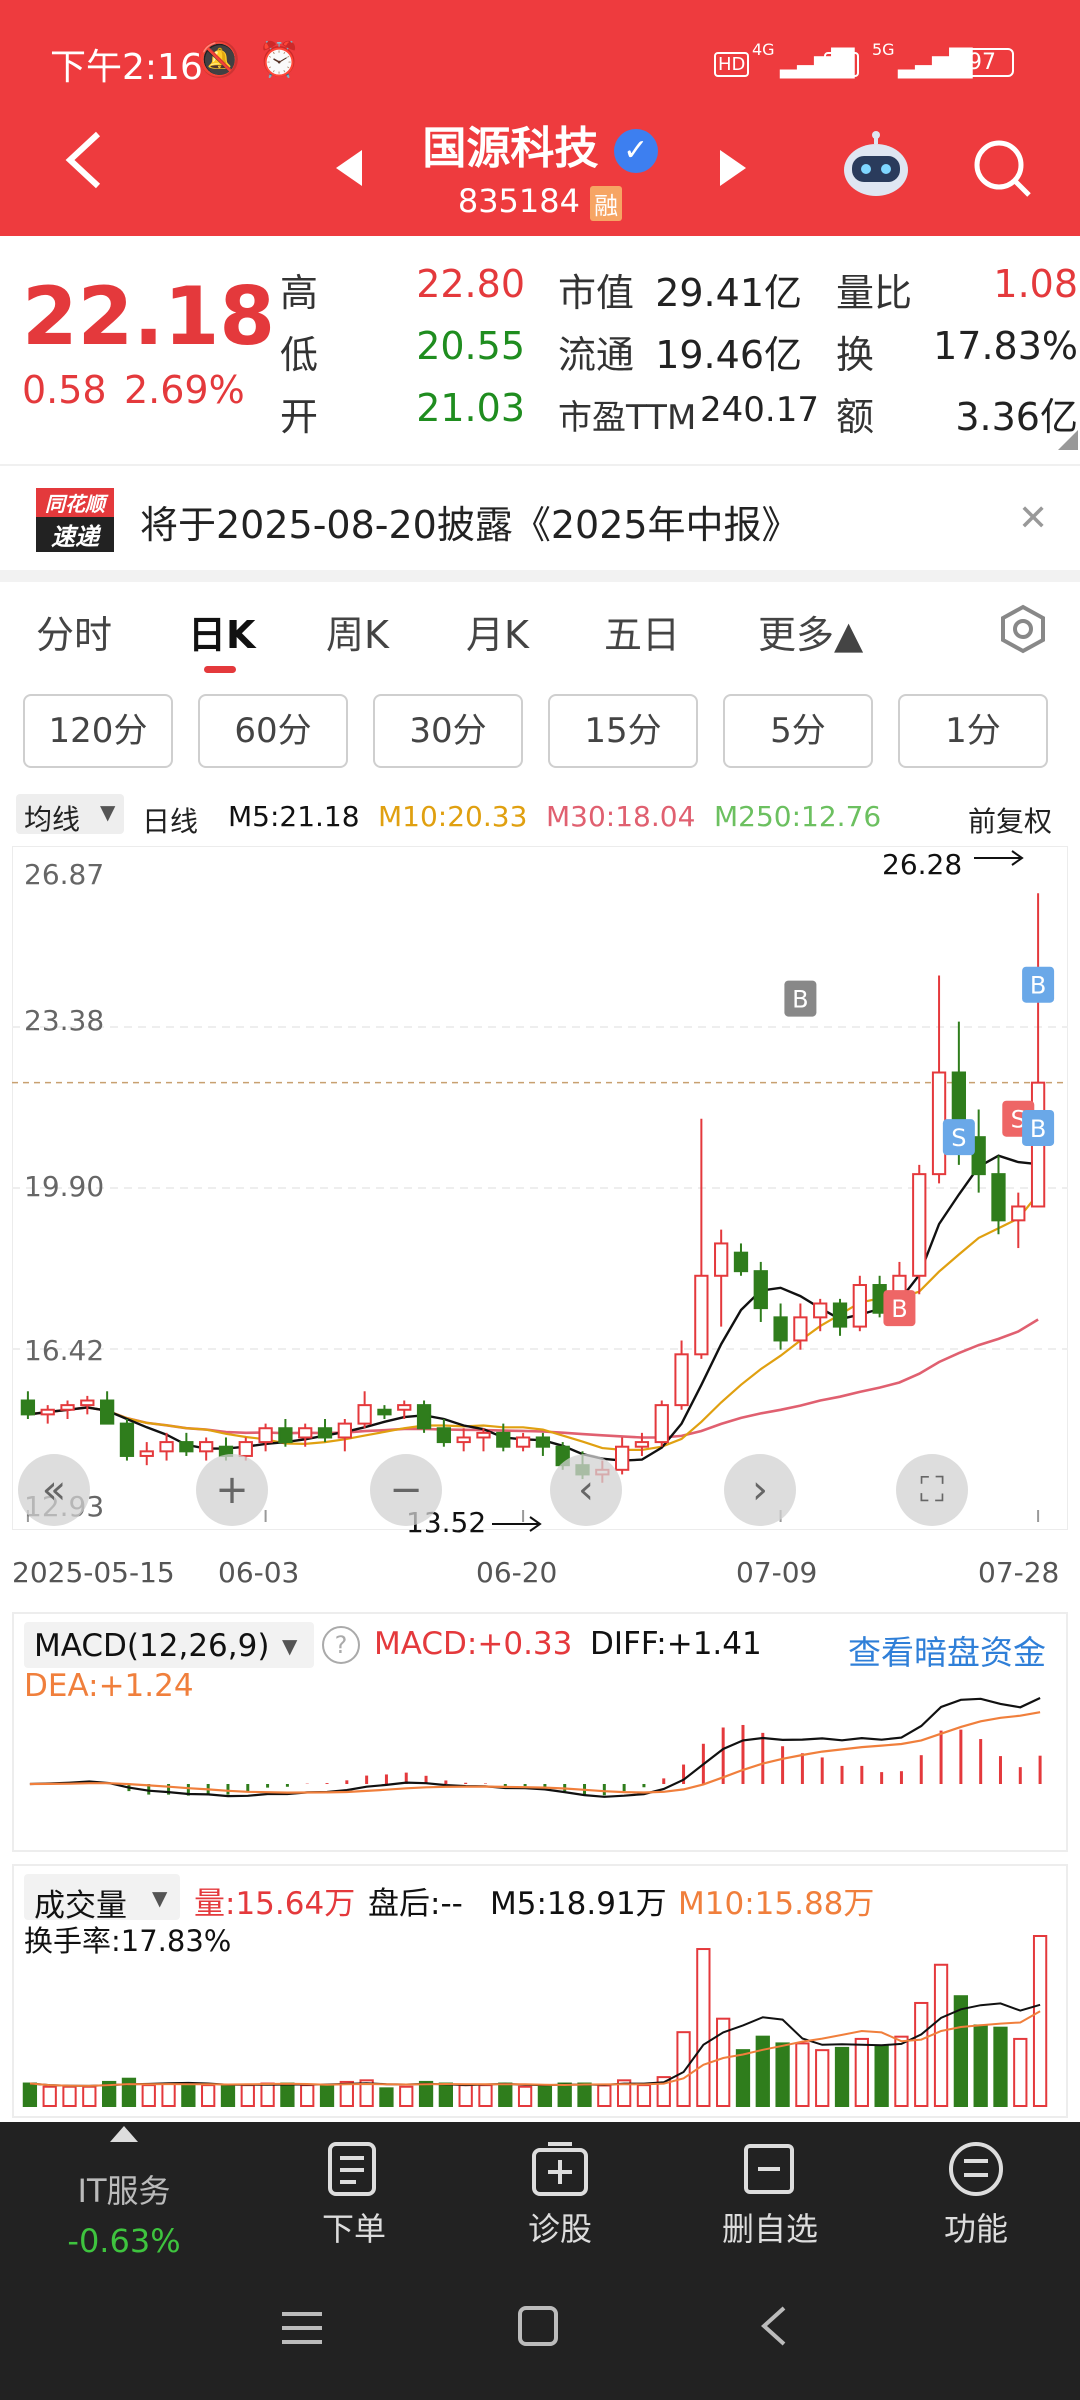 Image resolution: width=1080 pixels, height=2400 pixels. Describe the element at coordinates (973, 731) in the screenshot. I see `period-1min: 1分` at that location.